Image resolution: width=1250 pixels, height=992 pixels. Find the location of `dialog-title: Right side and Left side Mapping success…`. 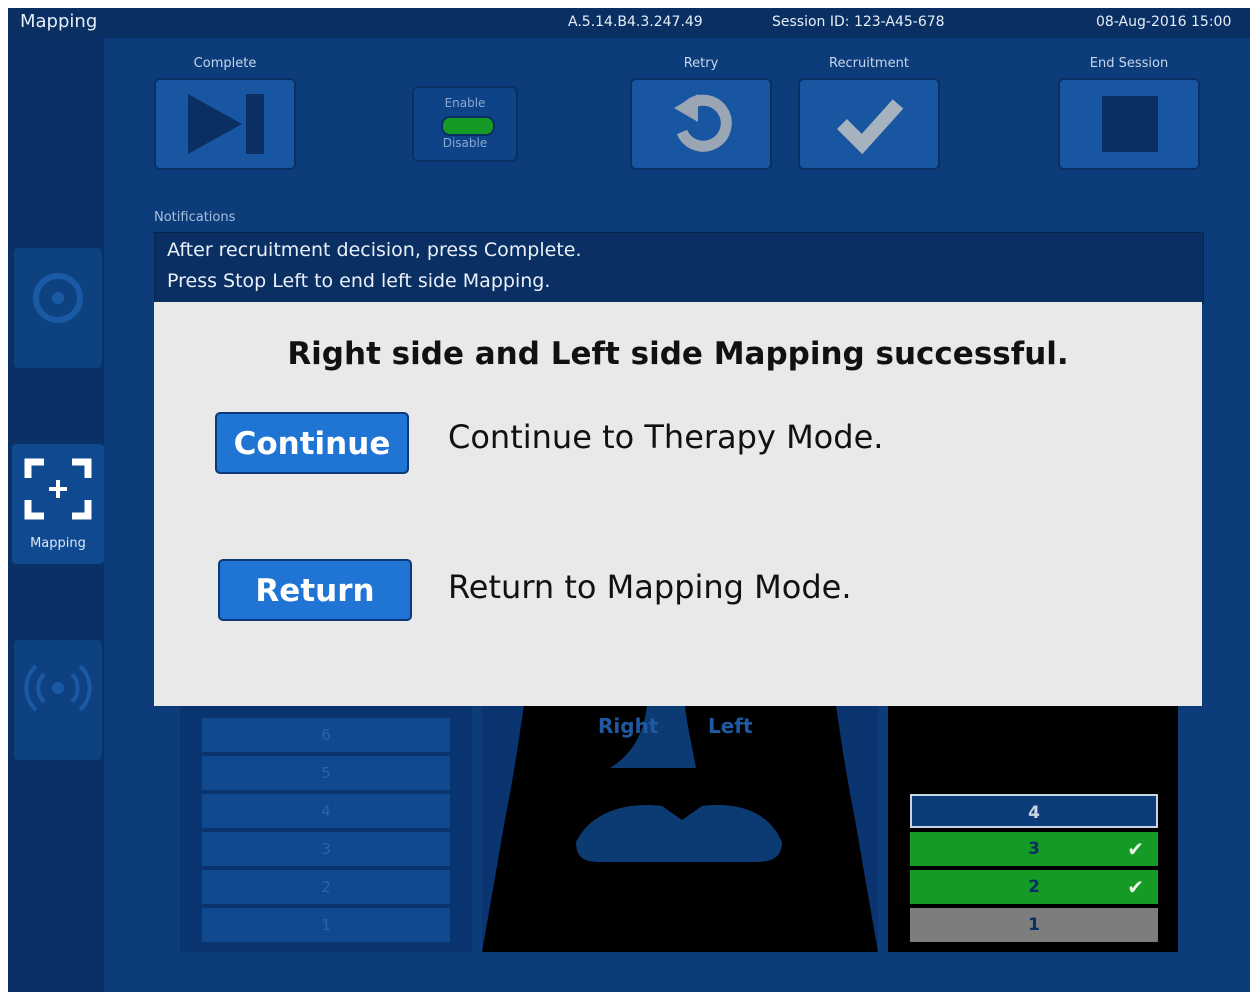

dialog-title: Right side and Left side Mapping success… is located at coordinates (678, 354).